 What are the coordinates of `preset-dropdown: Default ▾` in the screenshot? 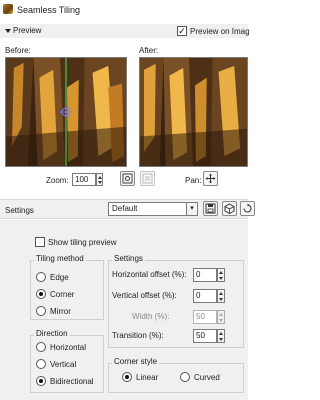 It's located at (153, 209).